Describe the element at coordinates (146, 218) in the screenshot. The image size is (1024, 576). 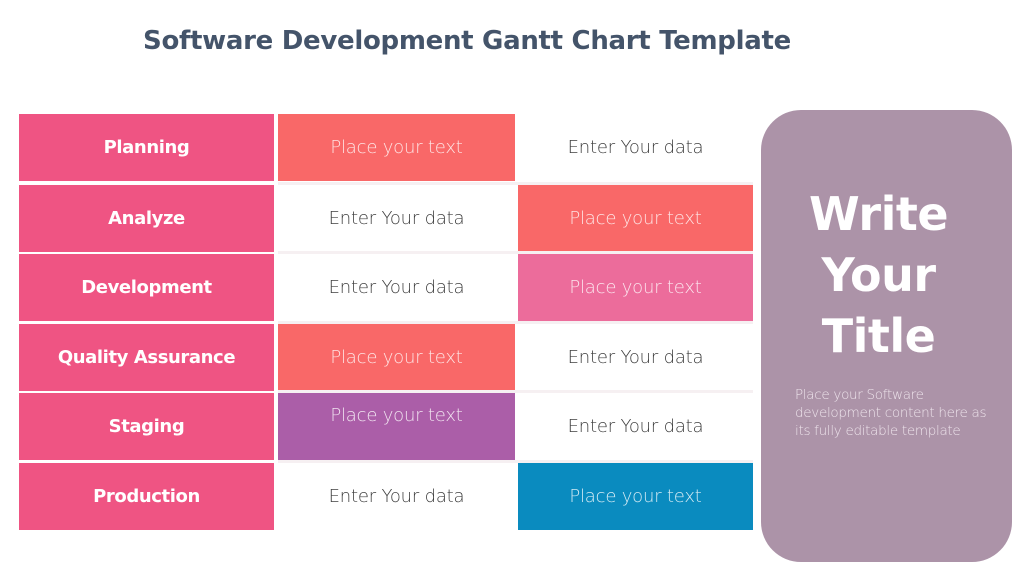
I see `phase-label: Analyze` at that location.